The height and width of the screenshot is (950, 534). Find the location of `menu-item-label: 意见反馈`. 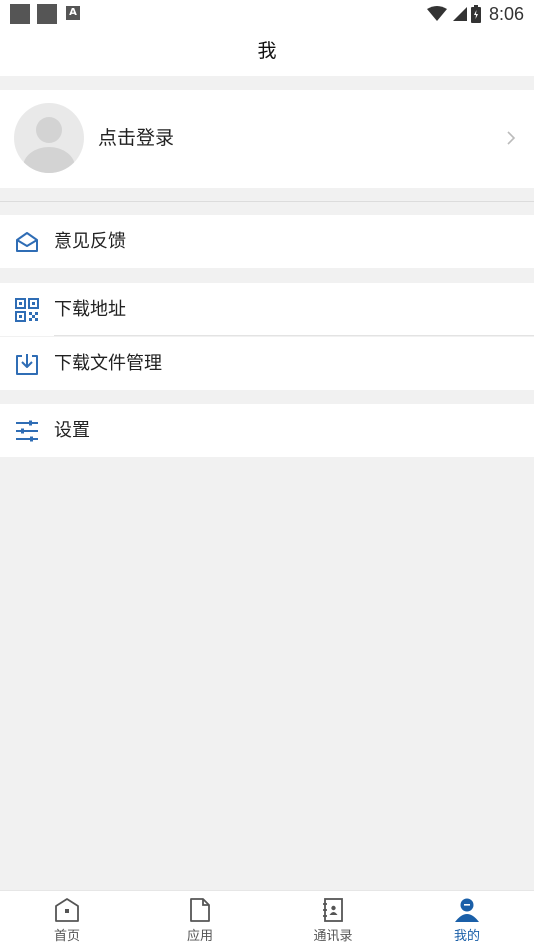

menu-item-label: 意见反馈 is located at coordinates (90, 241).